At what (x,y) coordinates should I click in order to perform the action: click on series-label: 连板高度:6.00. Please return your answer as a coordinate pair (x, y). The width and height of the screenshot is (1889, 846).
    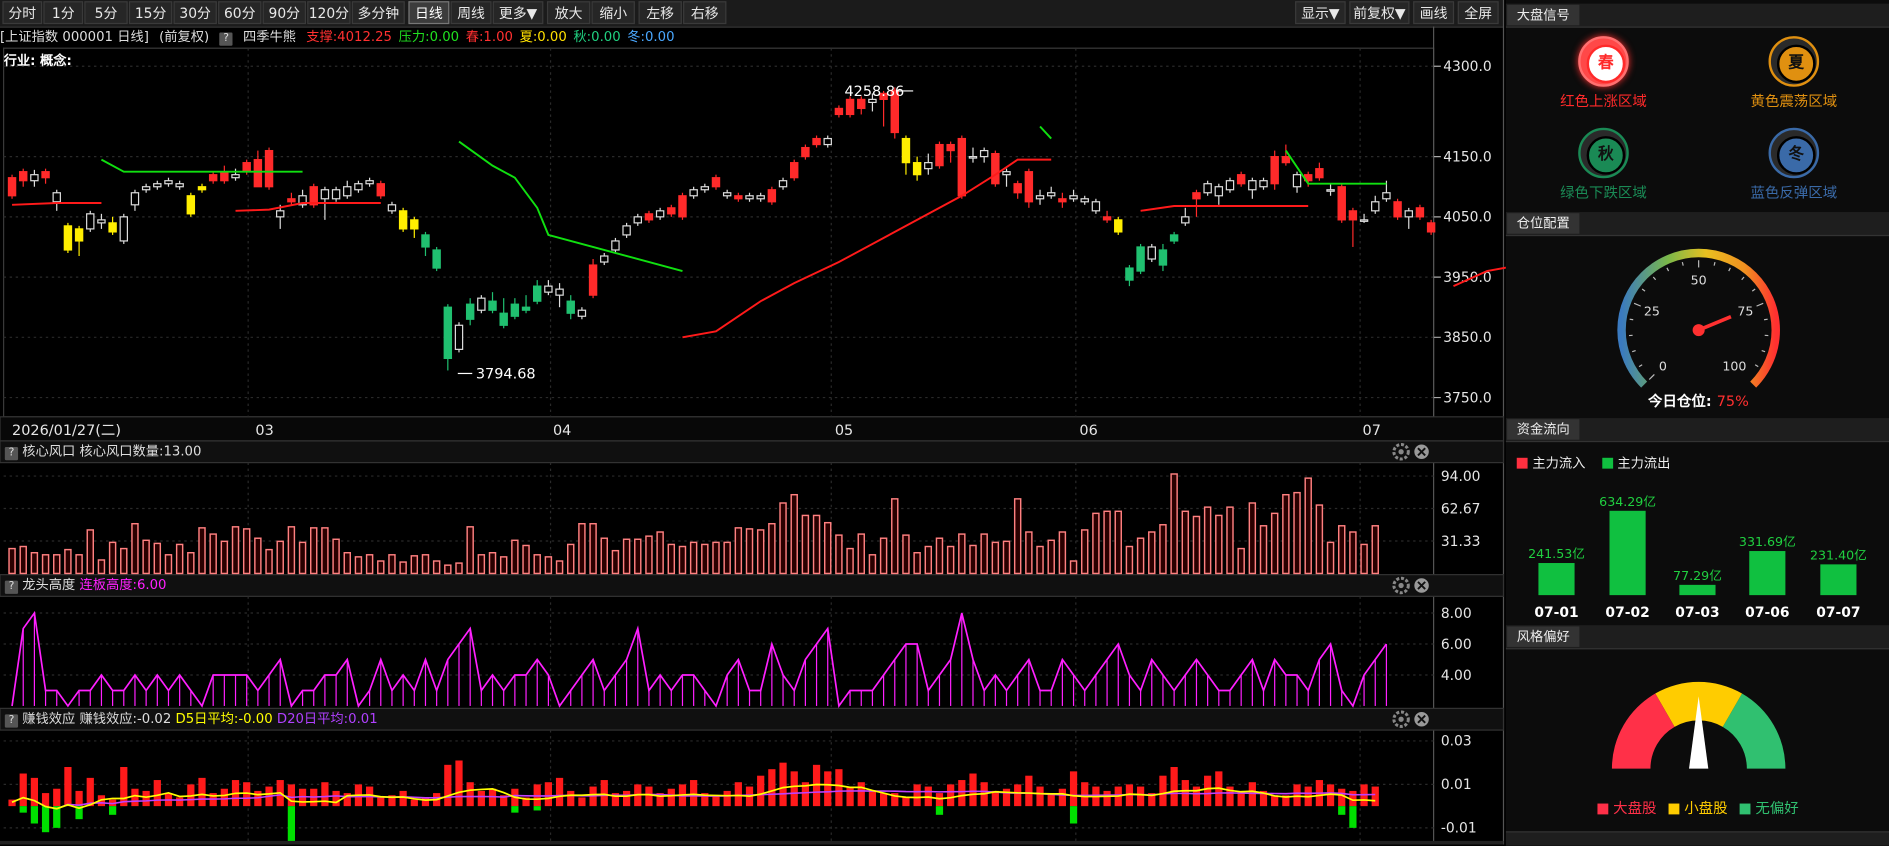
    Looking at the image, I should click on (123, 585).